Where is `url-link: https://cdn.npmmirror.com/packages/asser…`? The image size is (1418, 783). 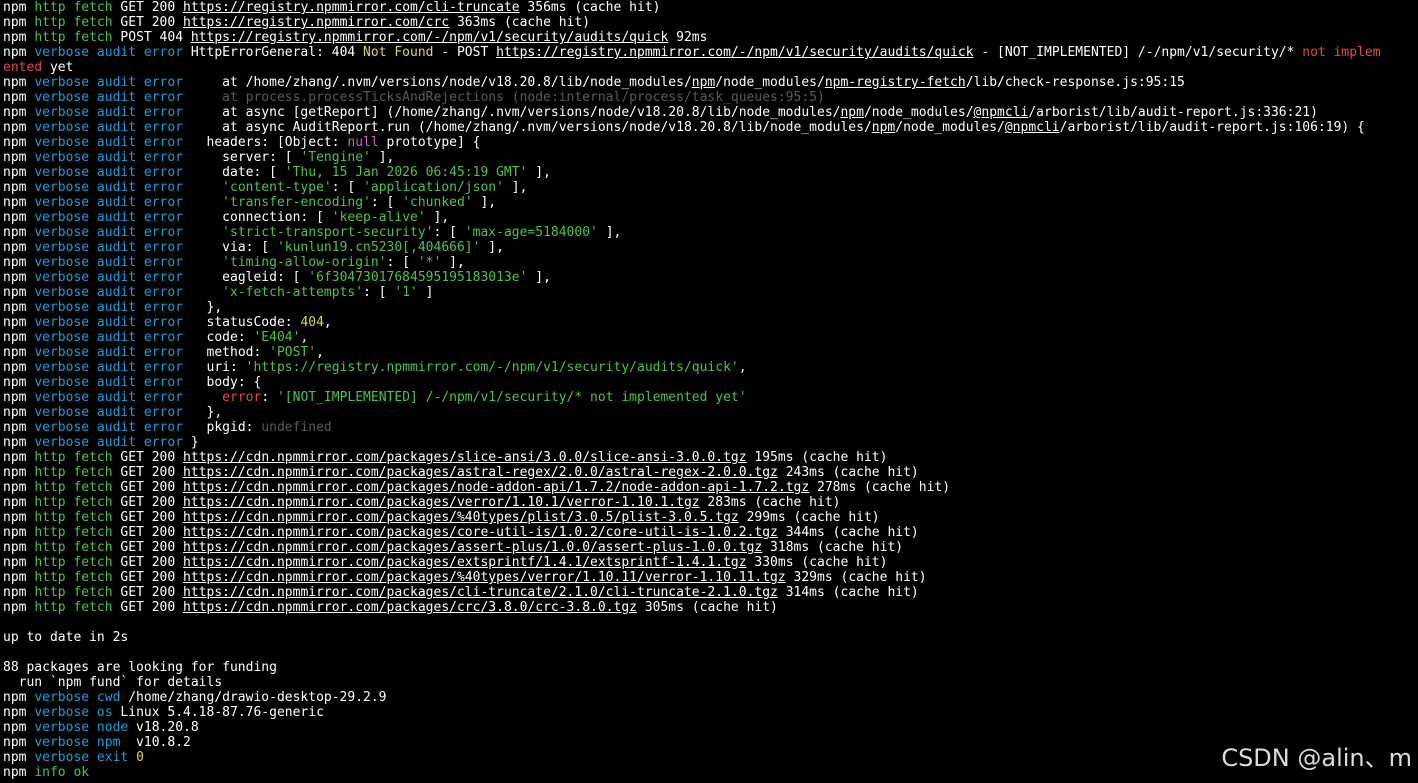
url-link: https://cdn.npmmirror.com/packages/asser… is located at coordinates (472, 547).